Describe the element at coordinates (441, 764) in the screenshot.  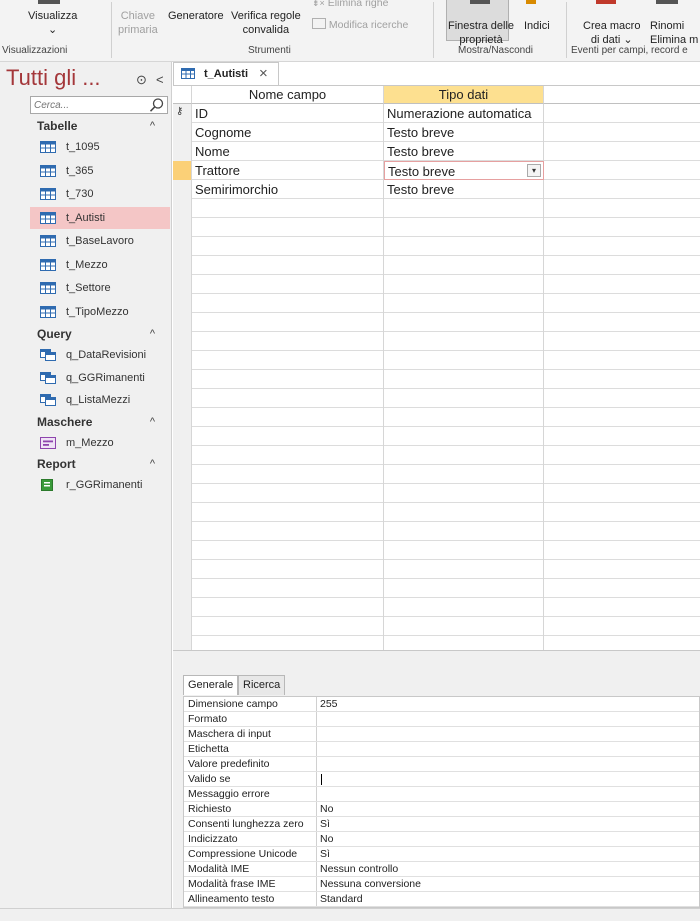
I see `property-row: Valore predefinito` at that location.